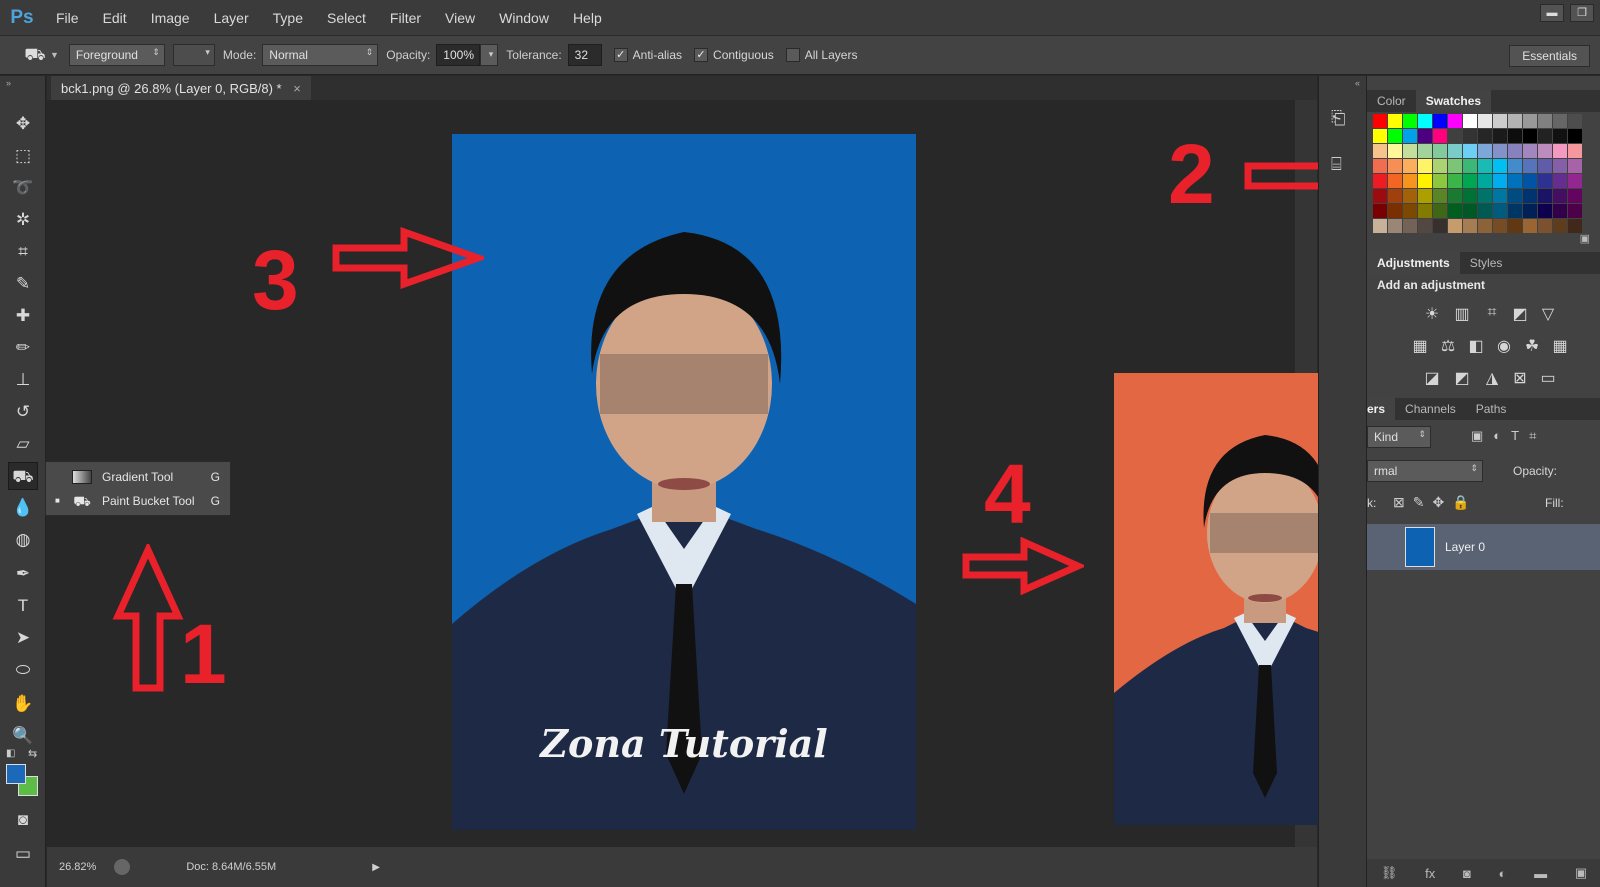 This screenshot has width=1600, height=887. I want to click on default-colors-icon: ◧, so click(10, 753).